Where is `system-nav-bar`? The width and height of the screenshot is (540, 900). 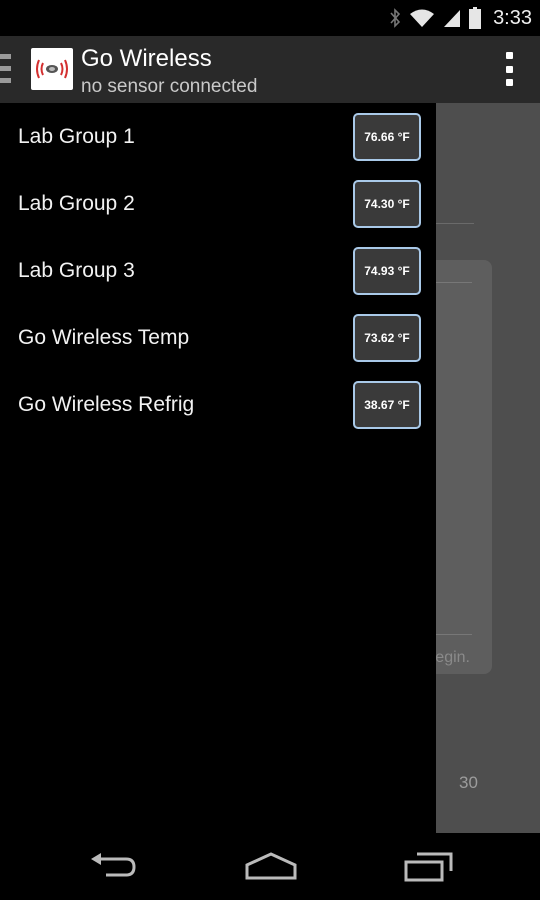 system-nav-bar is located at coordinates (270, 866).